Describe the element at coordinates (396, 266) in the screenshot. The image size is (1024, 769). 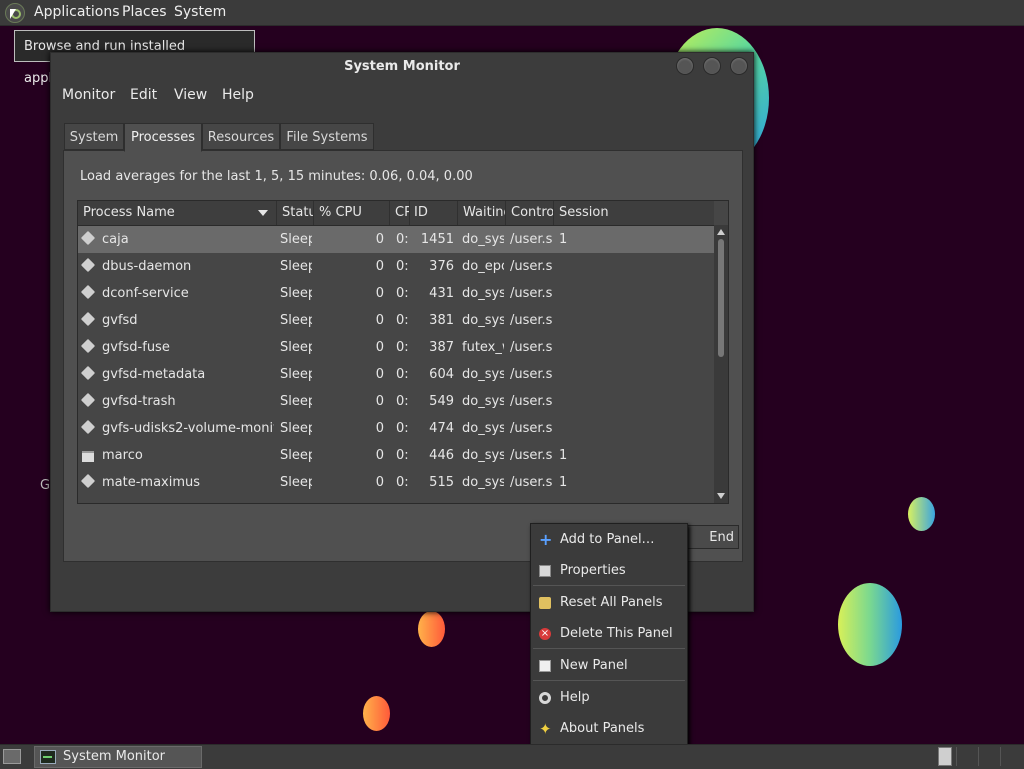
I see `table-row: dbus-daemon Sleeping 0 0: 376 do_epoll/user.s` at that location.